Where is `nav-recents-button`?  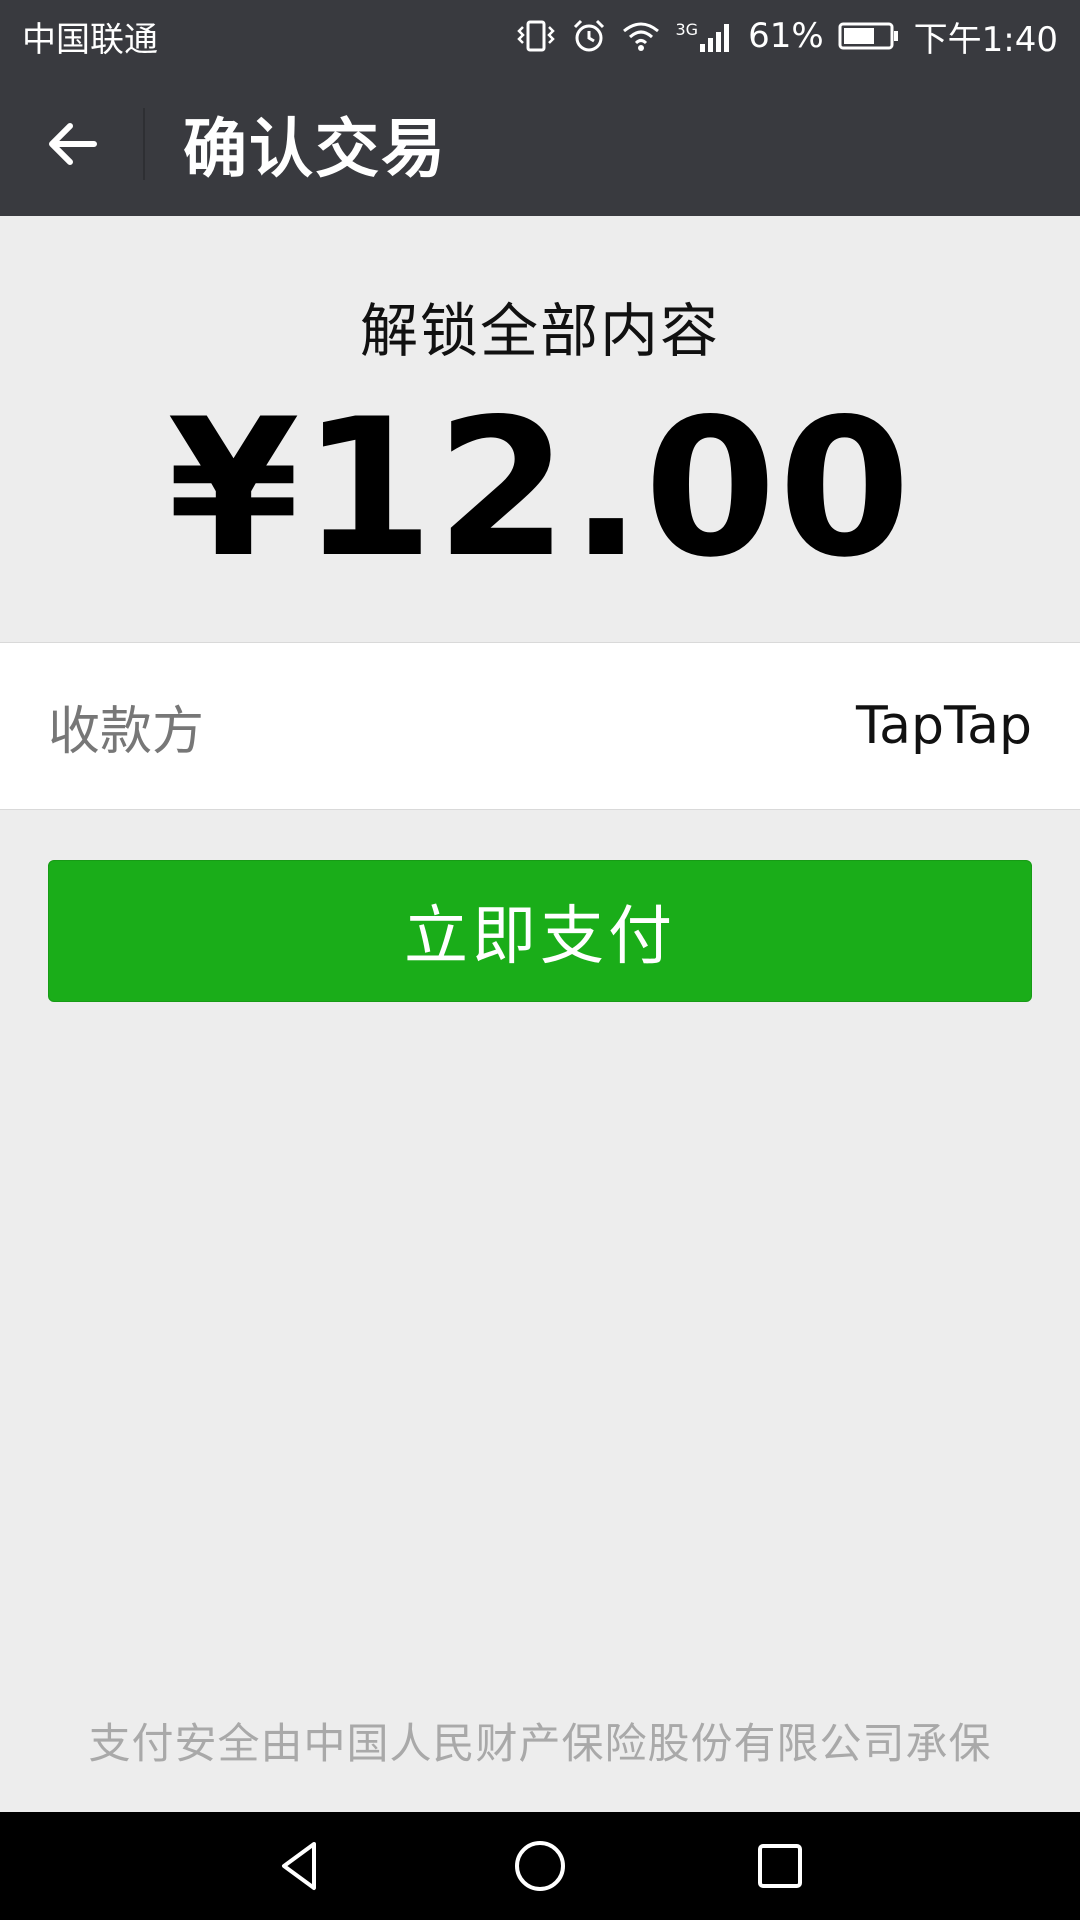 nav-recents-button is located at coordinates (780, 1866).